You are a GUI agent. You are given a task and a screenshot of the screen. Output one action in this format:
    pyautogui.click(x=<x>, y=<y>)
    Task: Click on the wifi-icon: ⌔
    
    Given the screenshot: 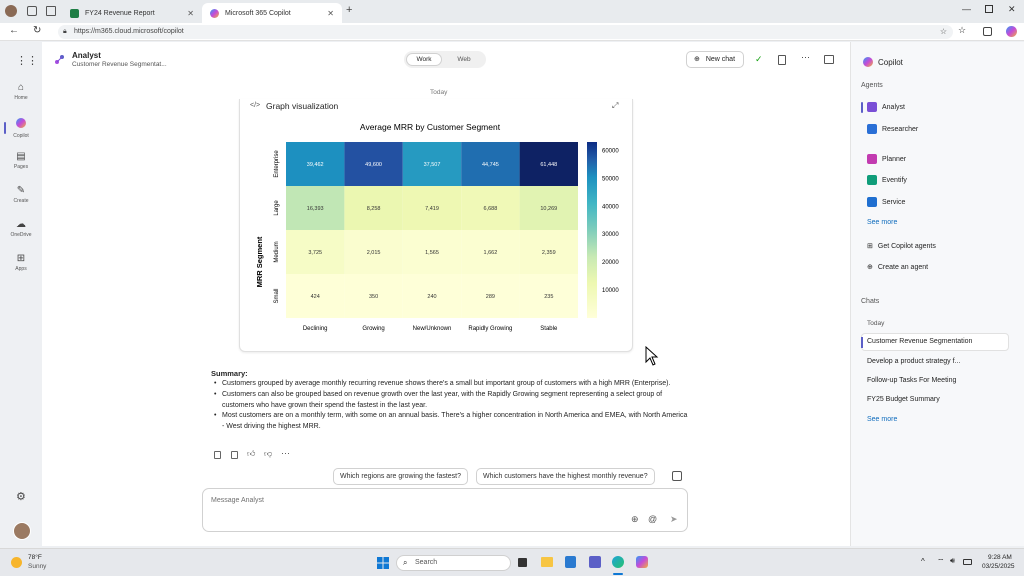 What is the action you would take?
    pyautogui.click(x=941, y=562)
    